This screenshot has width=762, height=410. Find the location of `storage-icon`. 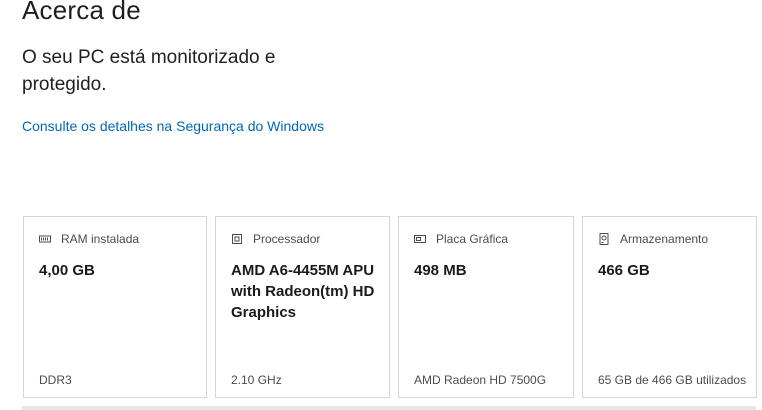

storage-icon is located at coordinates (604, 239).